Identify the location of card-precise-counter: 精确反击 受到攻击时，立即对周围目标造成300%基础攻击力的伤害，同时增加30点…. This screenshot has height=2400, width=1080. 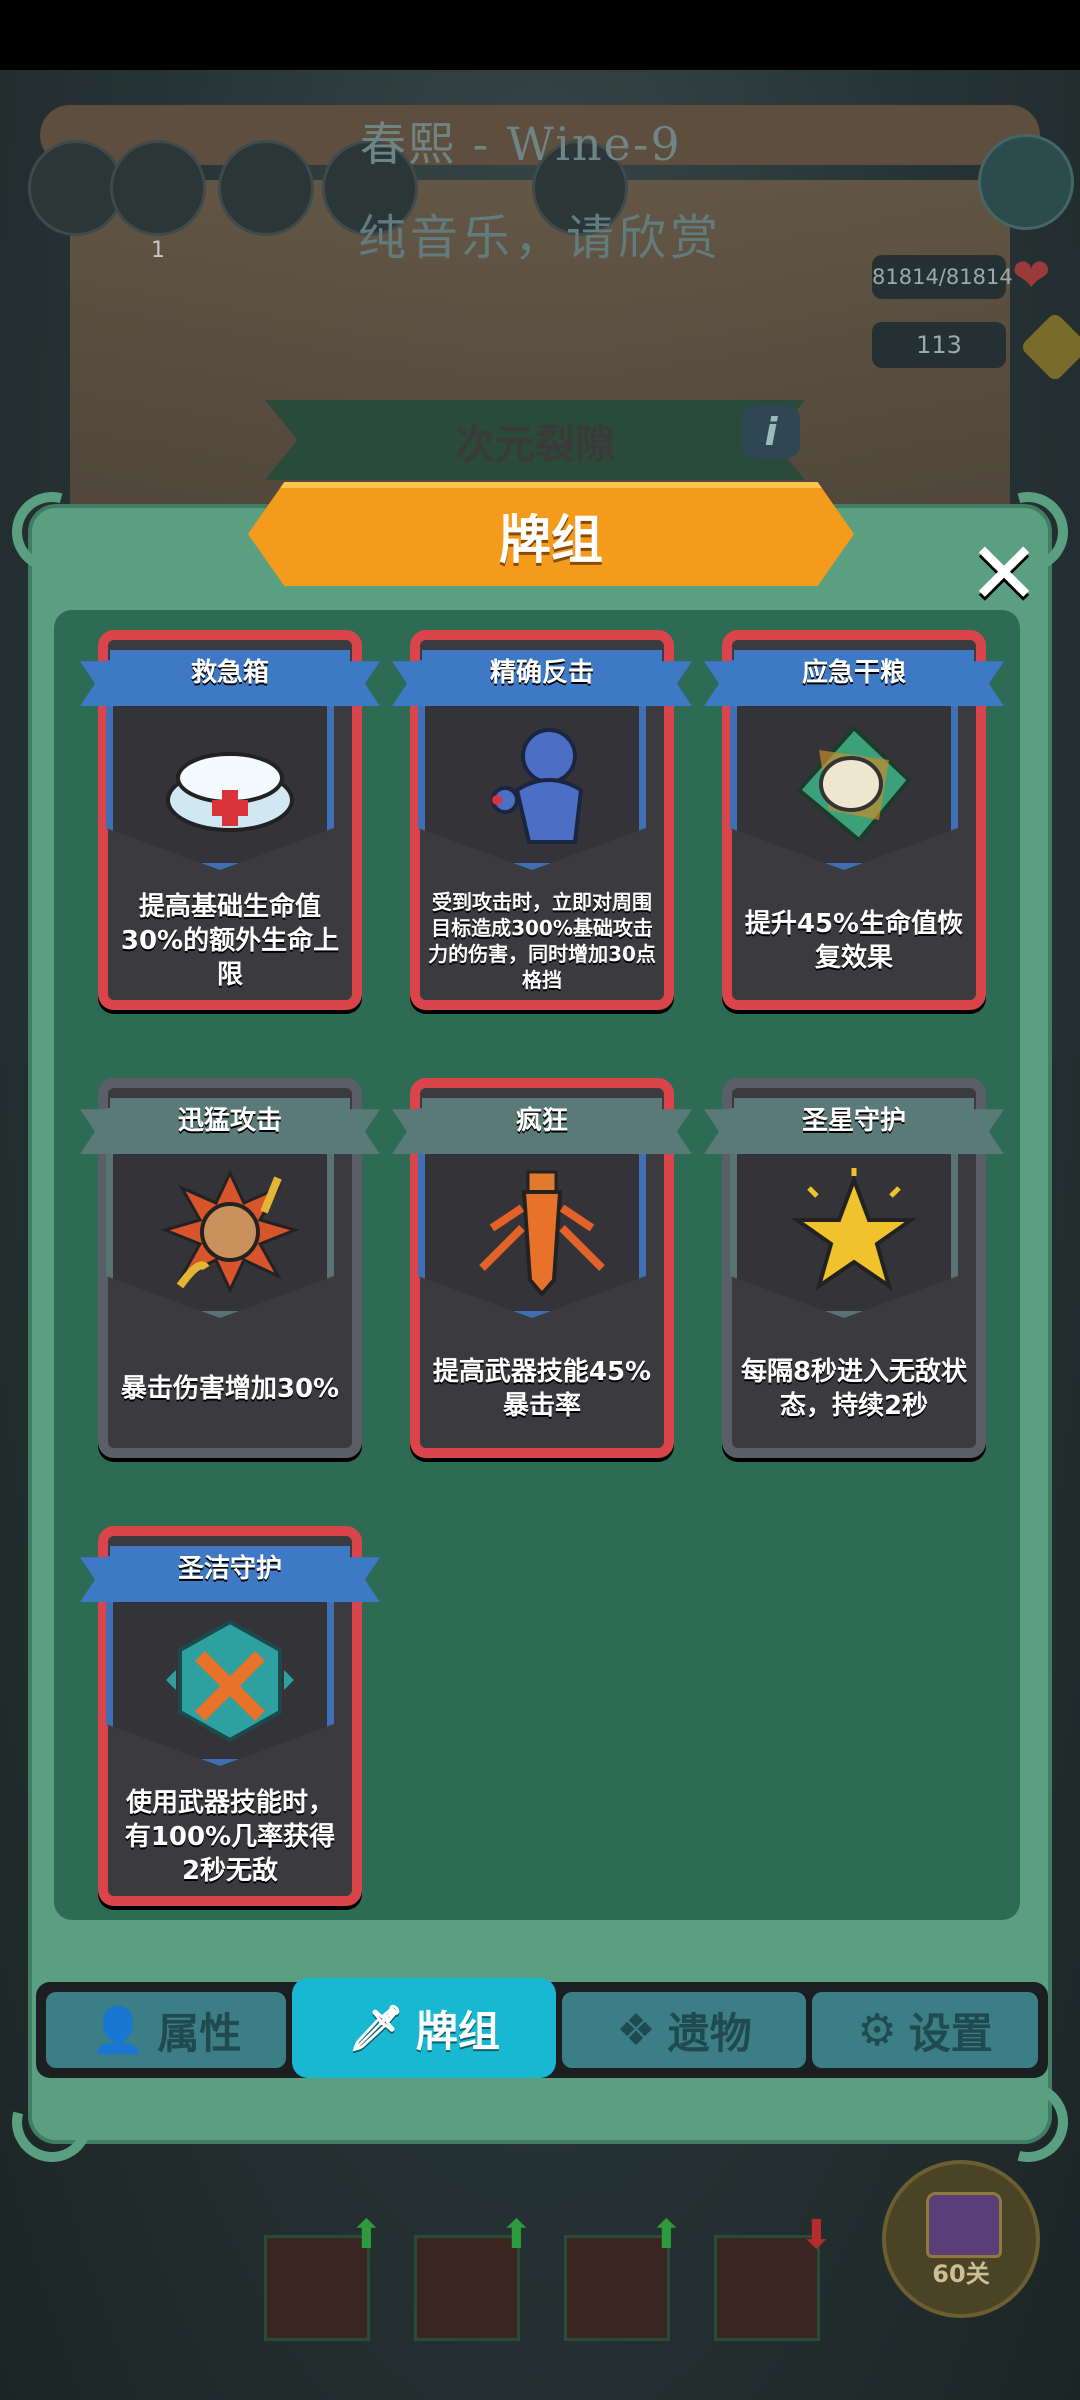
(542, 820).